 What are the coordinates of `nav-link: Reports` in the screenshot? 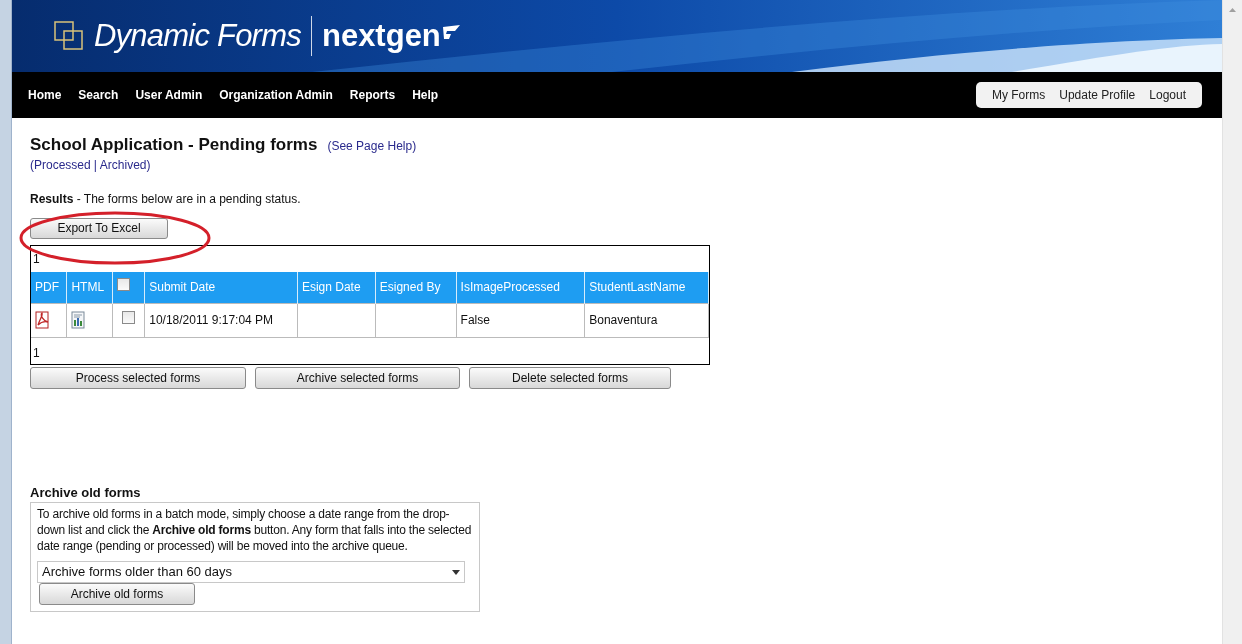 It's located at (372, 95).